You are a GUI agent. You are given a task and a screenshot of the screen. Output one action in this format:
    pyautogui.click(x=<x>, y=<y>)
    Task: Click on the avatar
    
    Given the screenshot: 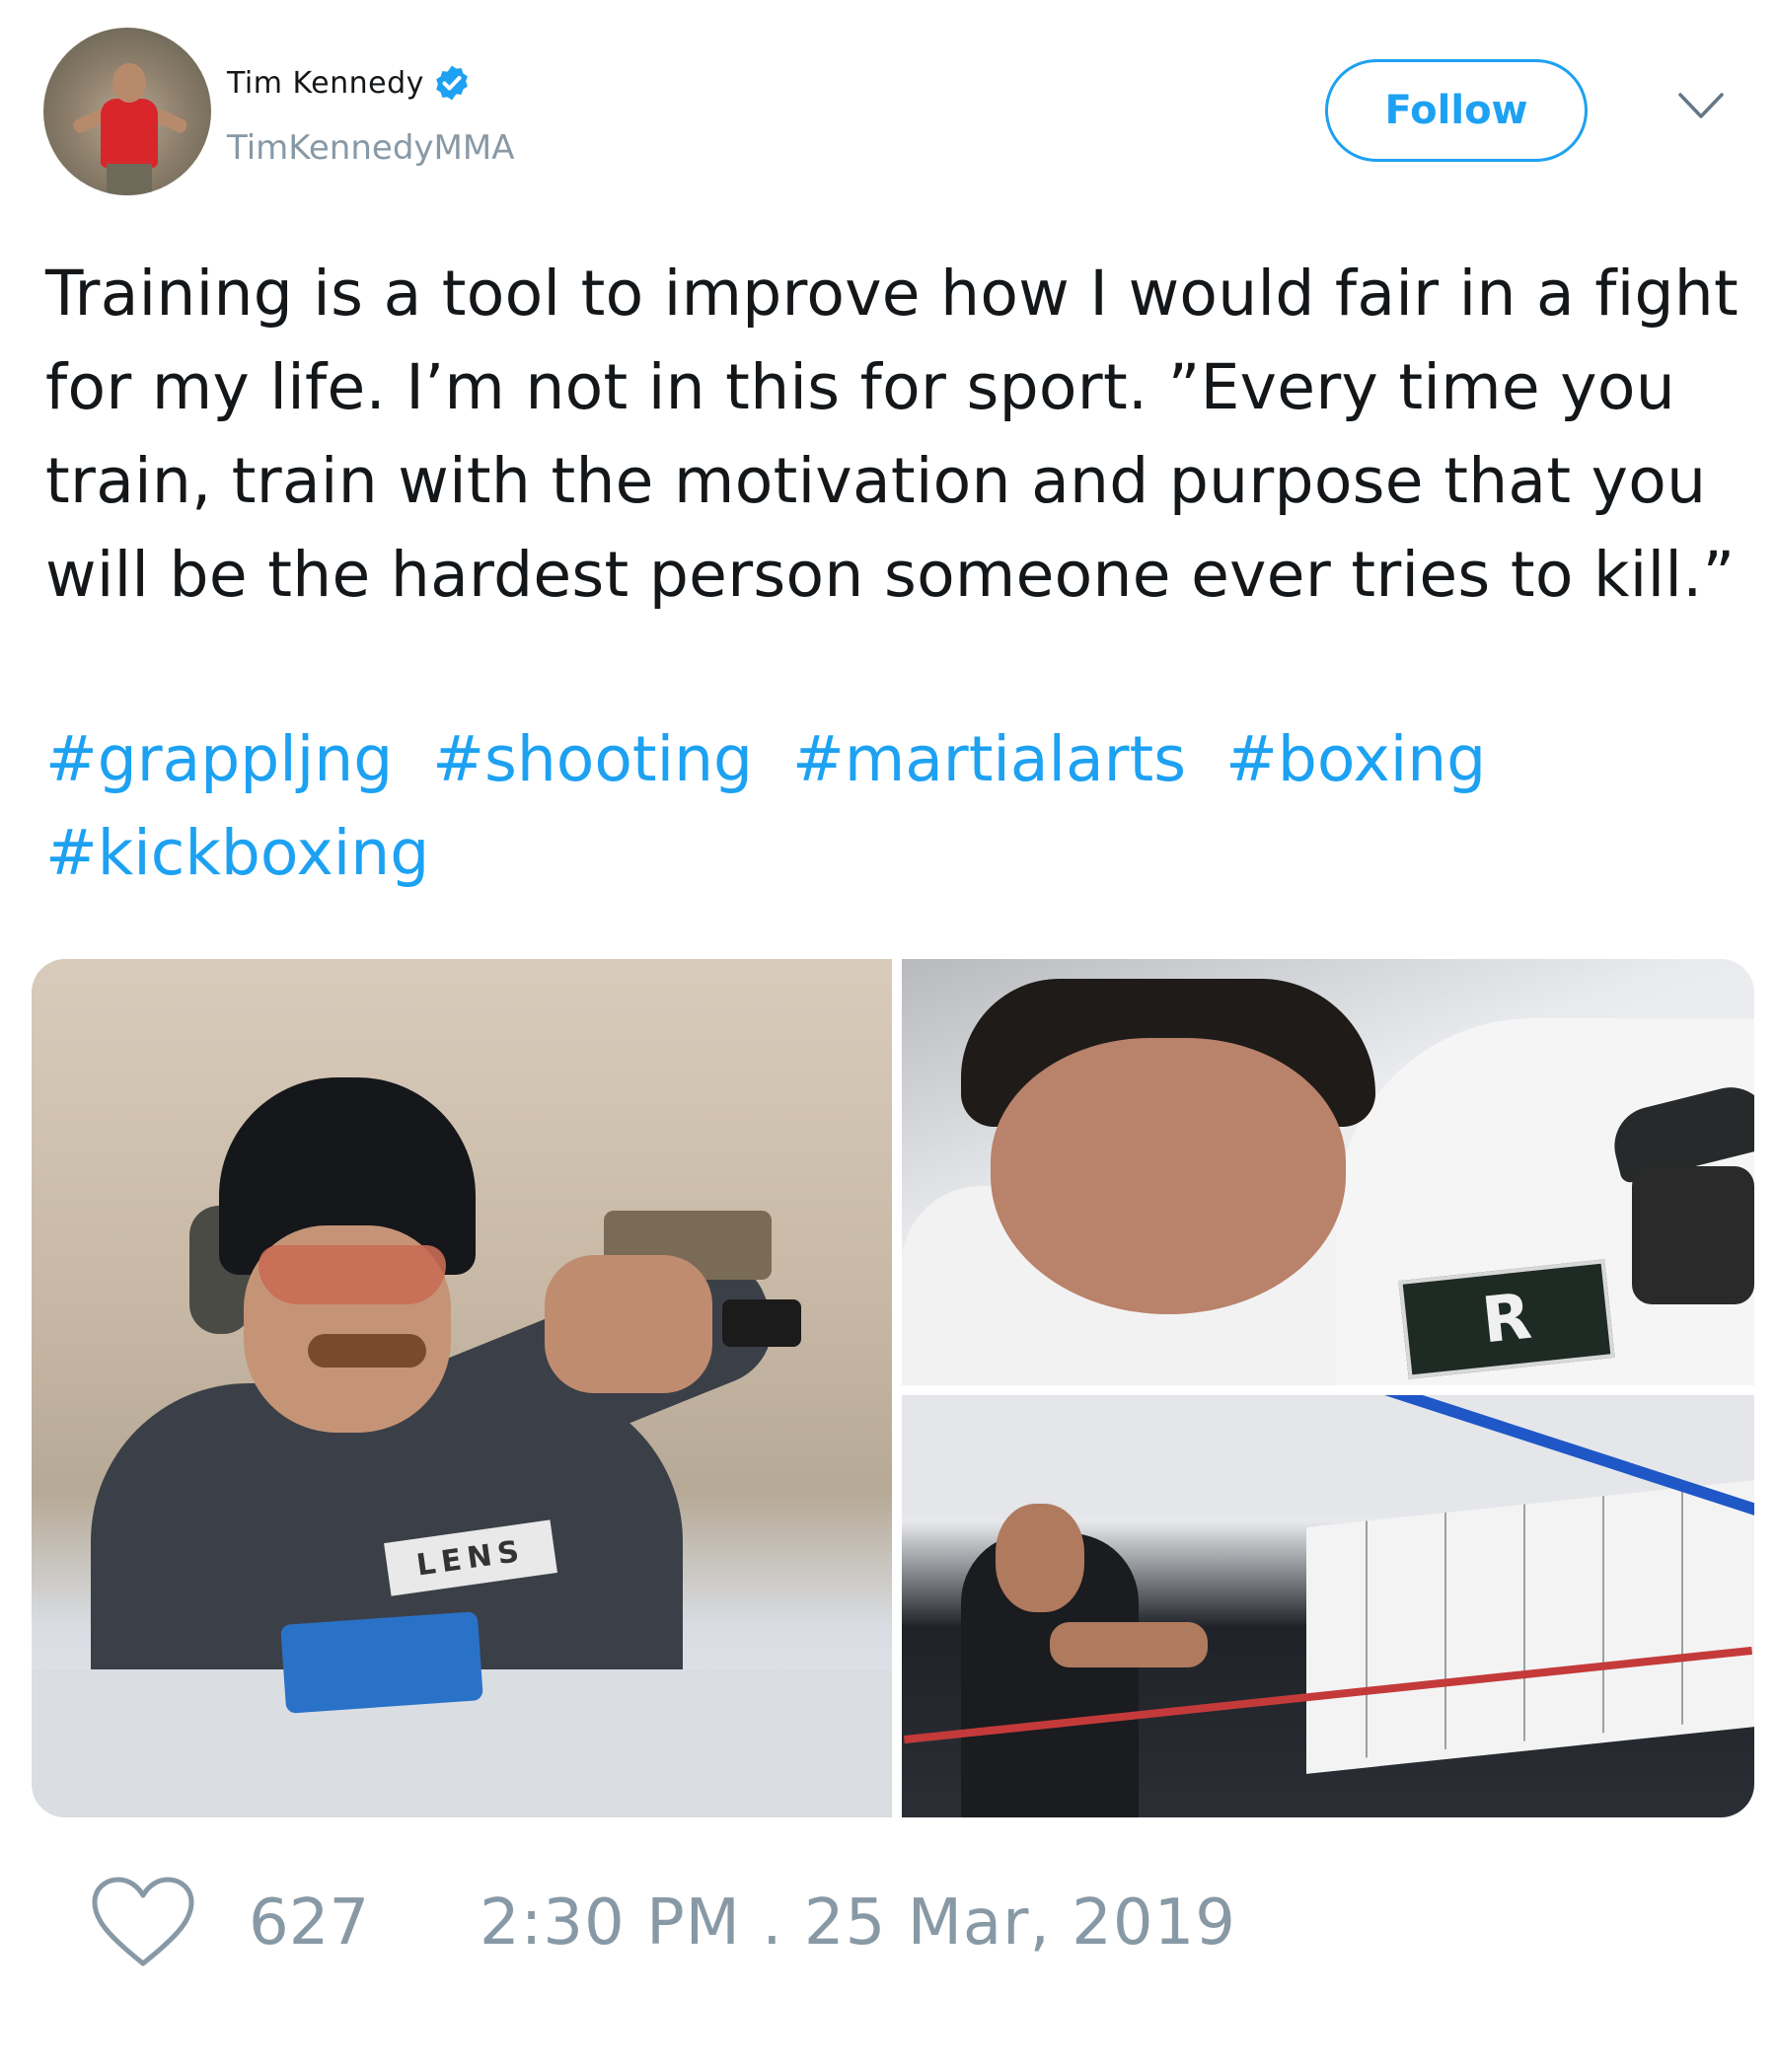 What is the action you would take?
    pyautogui.click(x=127, y=112)
    